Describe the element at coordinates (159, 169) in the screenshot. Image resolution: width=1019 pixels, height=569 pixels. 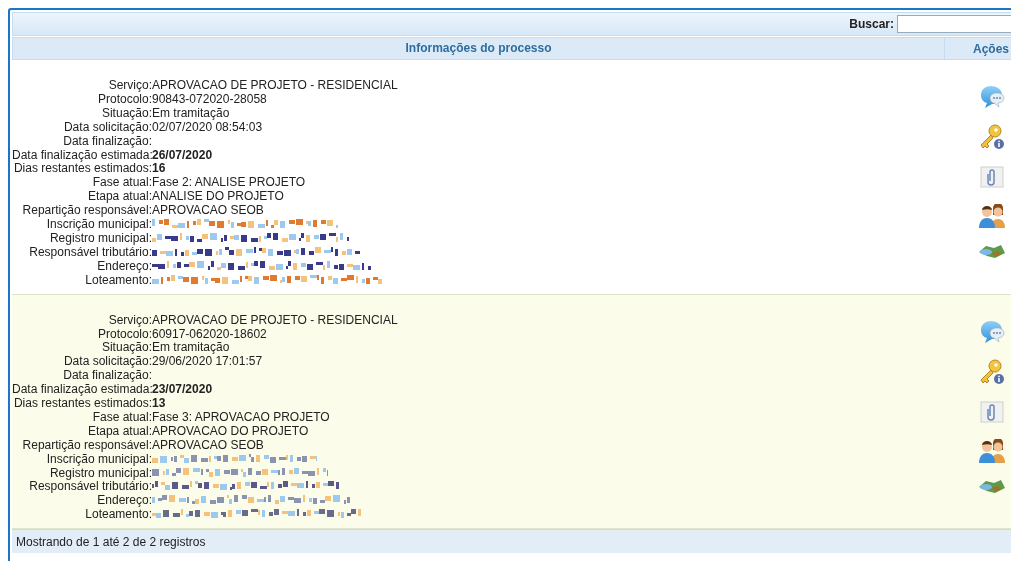
I see `field-value: 16` at that location.